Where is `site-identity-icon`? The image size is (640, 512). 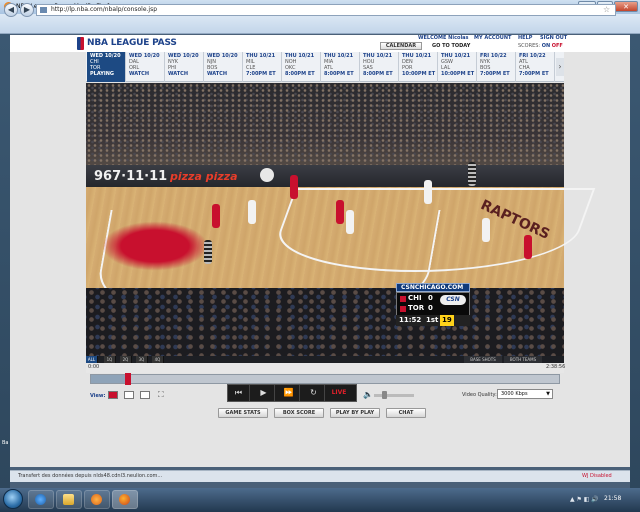 site-identity-icon is located at coordinates (43, 10).